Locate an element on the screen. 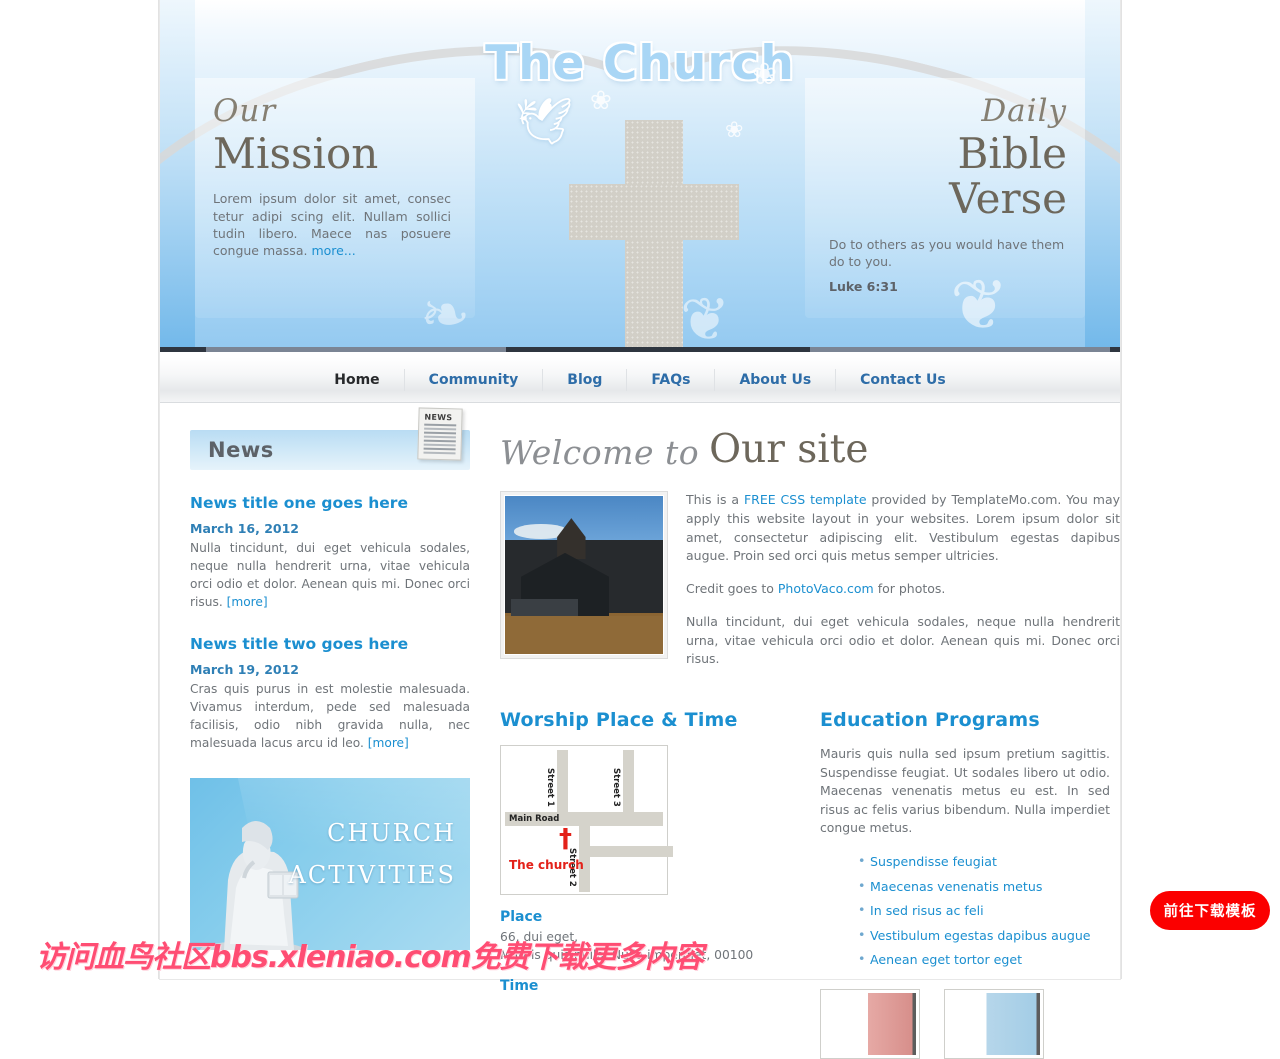 Image resolution: width=1280 pixels, height=1059 pixels. intro-paragraph-2: Credit goes to PhotoVaco.com for photos. is located at coordinates (903, 589).